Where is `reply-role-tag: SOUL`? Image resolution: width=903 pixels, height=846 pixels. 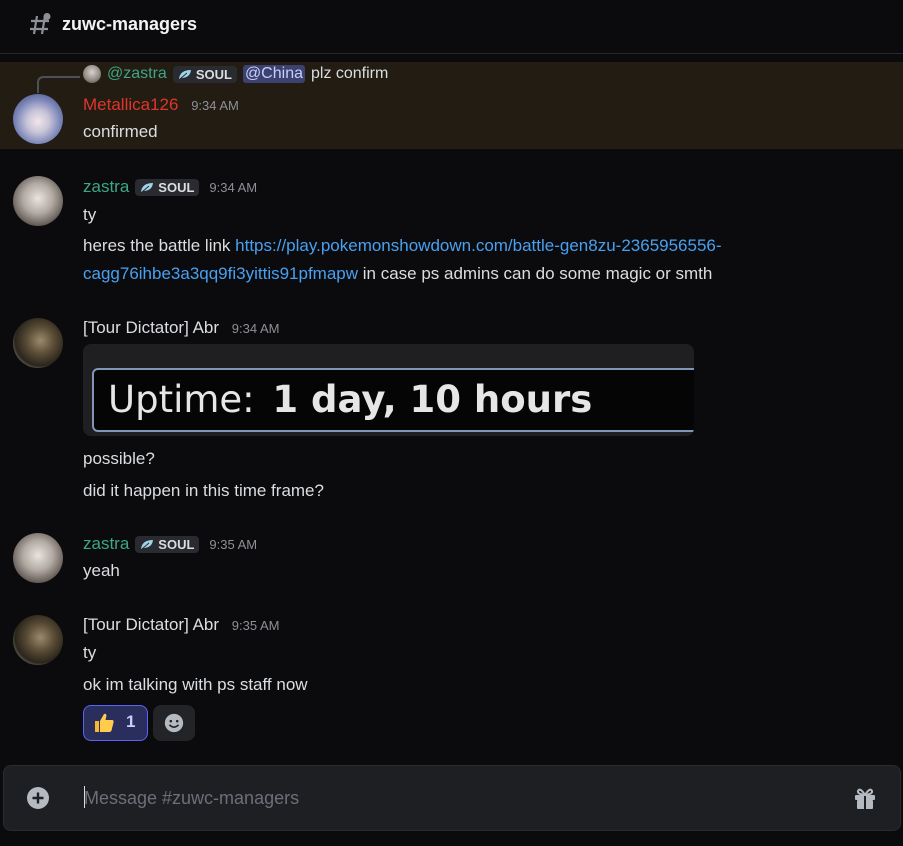
reply-role-tag: SOUL is located at coordinates (204, 74).